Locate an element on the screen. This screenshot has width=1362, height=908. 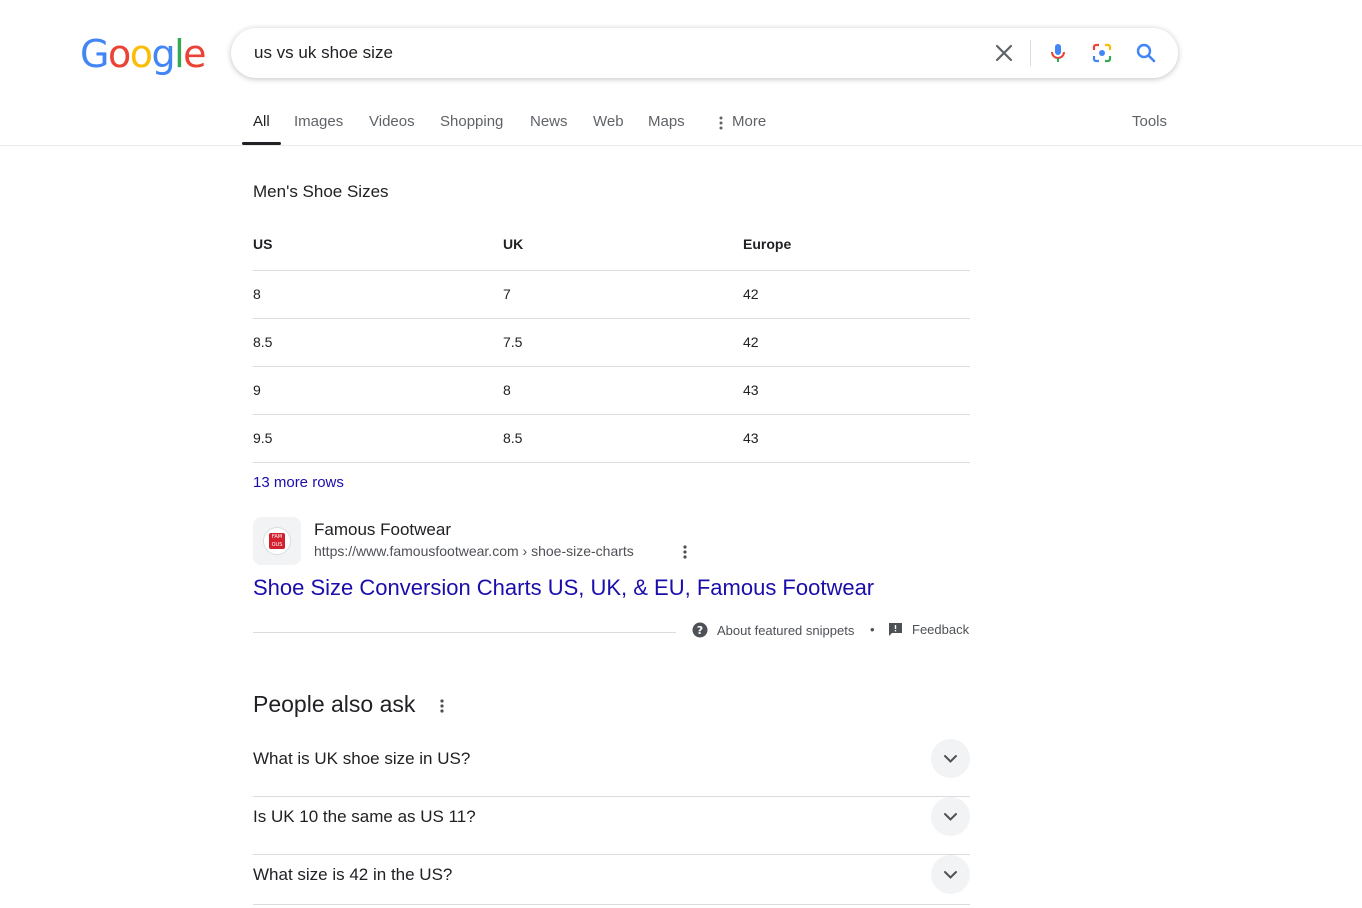
site-favicon: FAM OUS is located at coordinates (277, 541).